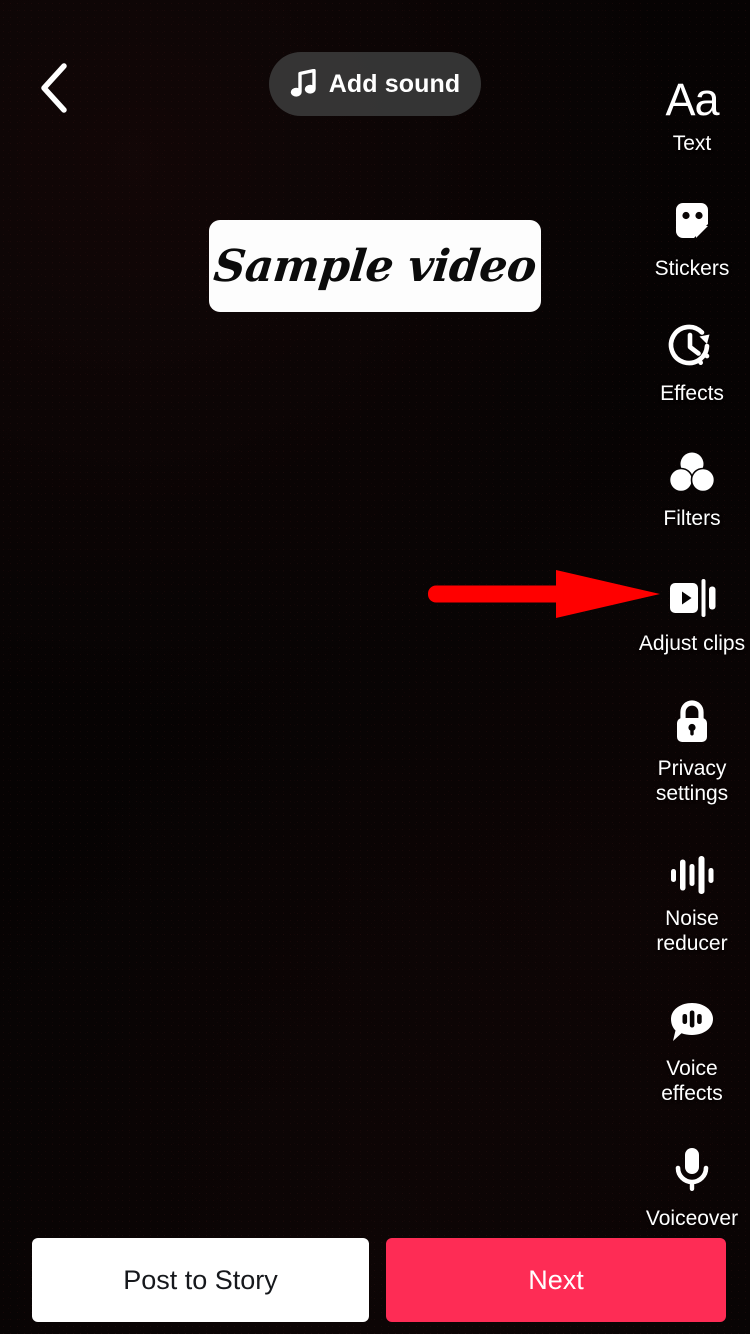 The image size is (750, 1334). What do you see at coordinates (692, 221) in the screenshot?
I see `sticker-icon` at bounding box center [692, 221].